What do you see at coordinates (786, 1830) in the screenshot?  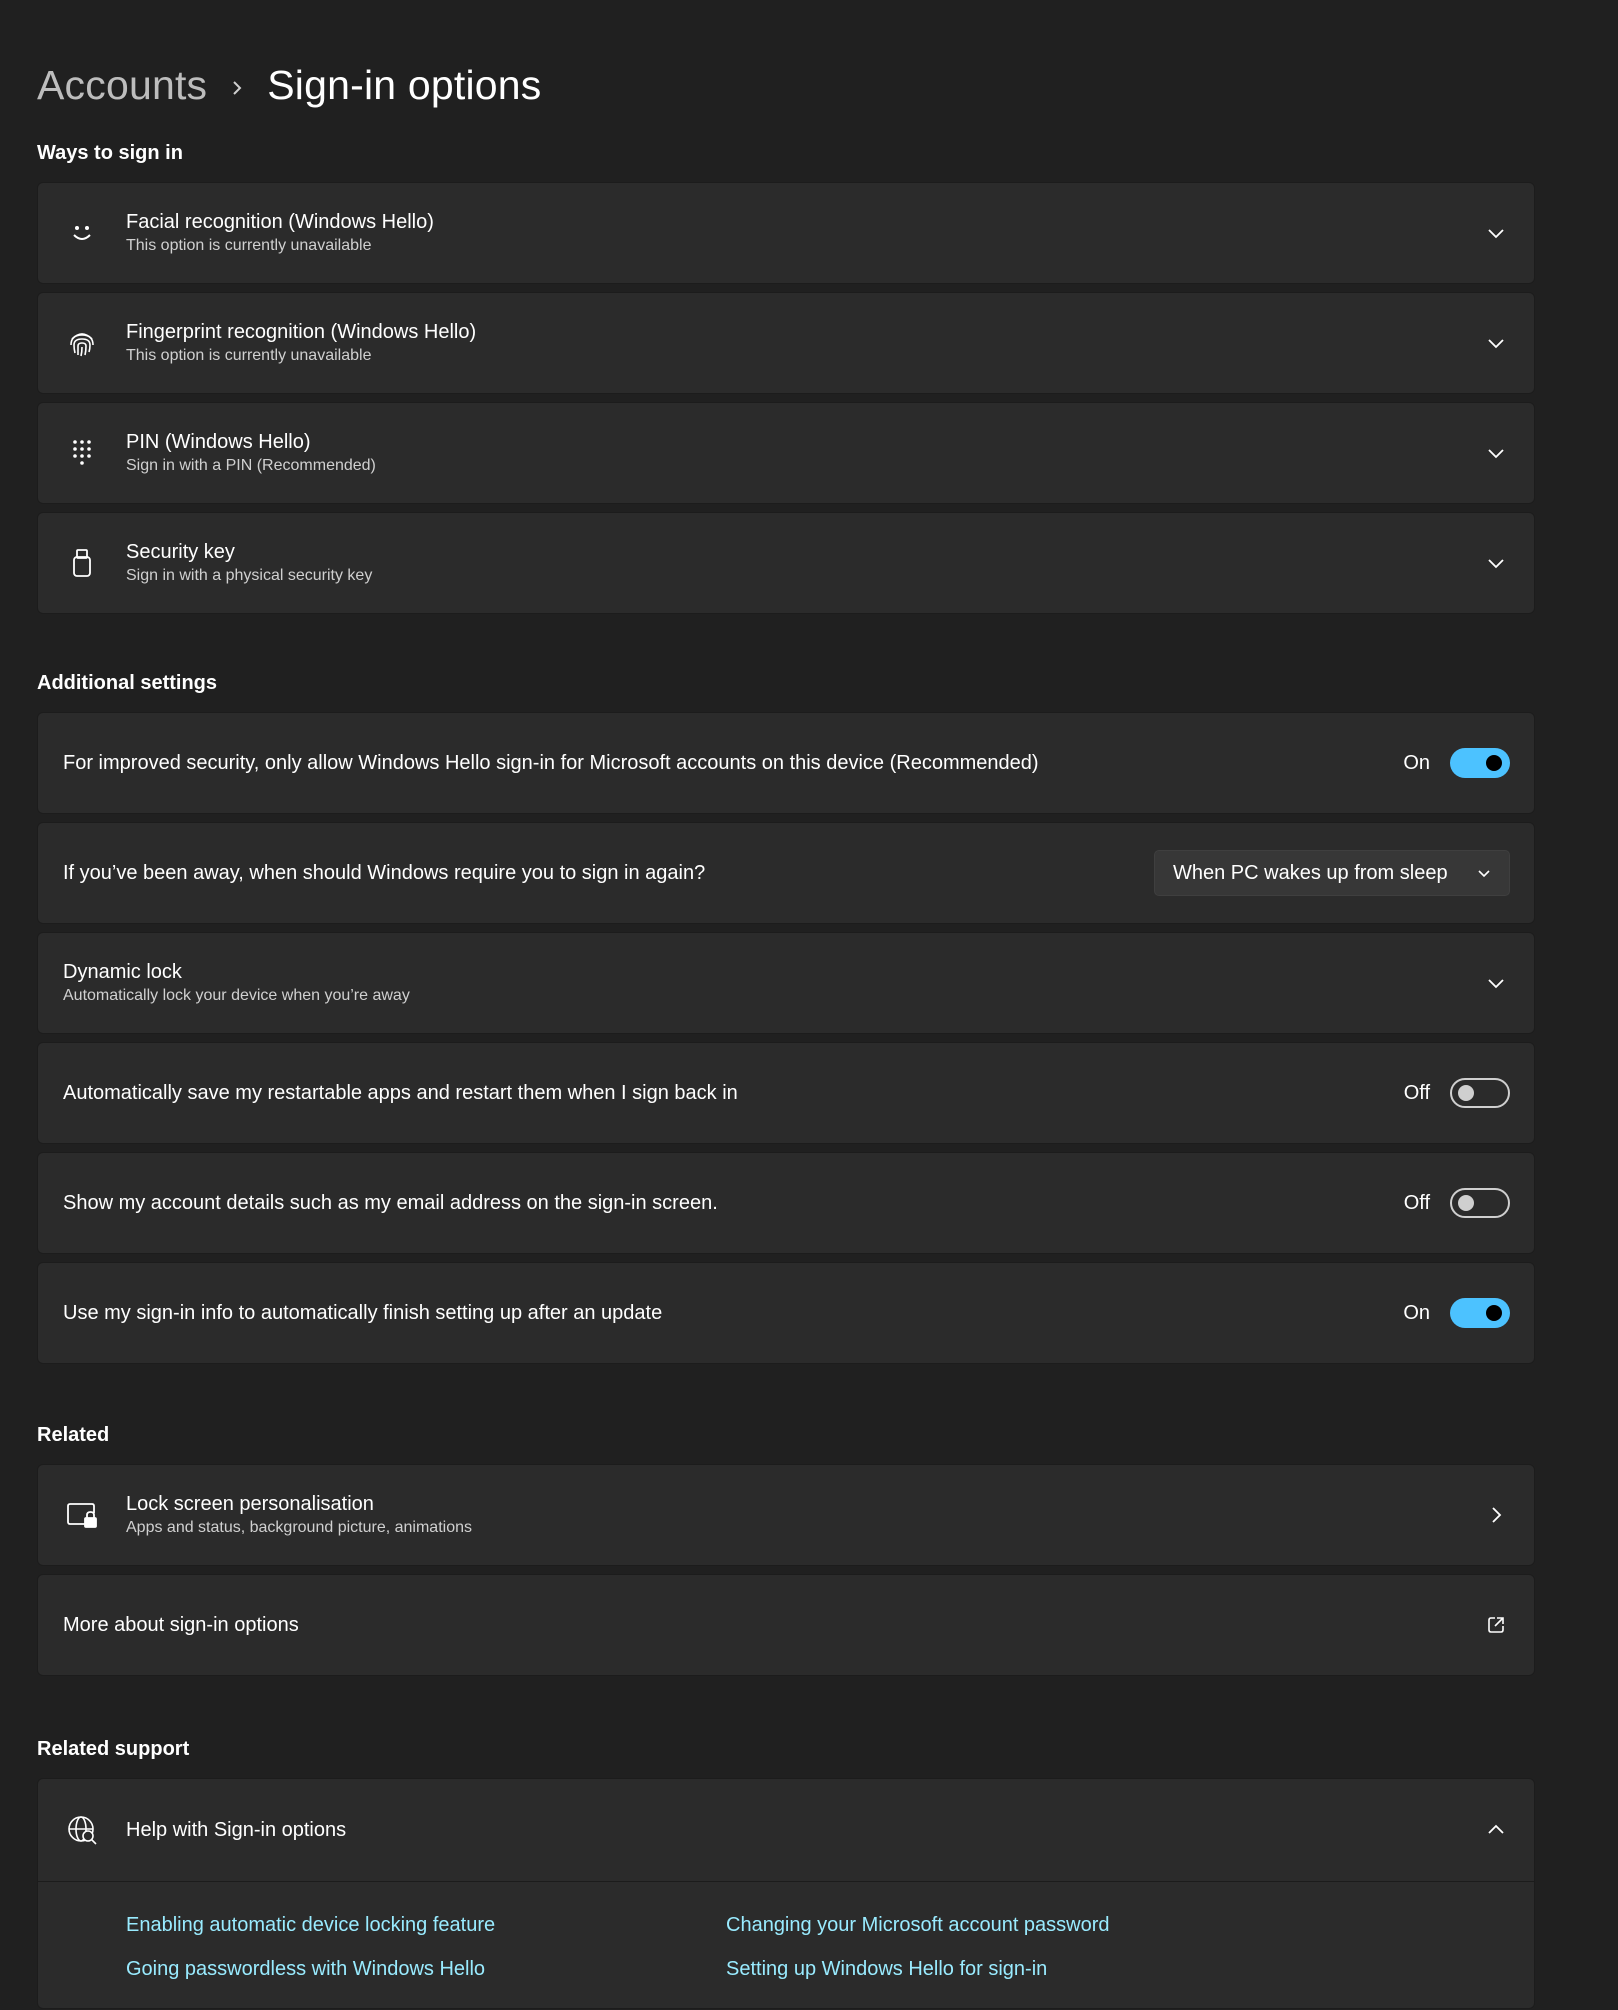 I see `help-panel-header: Help with Sign-in options` at bounding box center [786, 1830].